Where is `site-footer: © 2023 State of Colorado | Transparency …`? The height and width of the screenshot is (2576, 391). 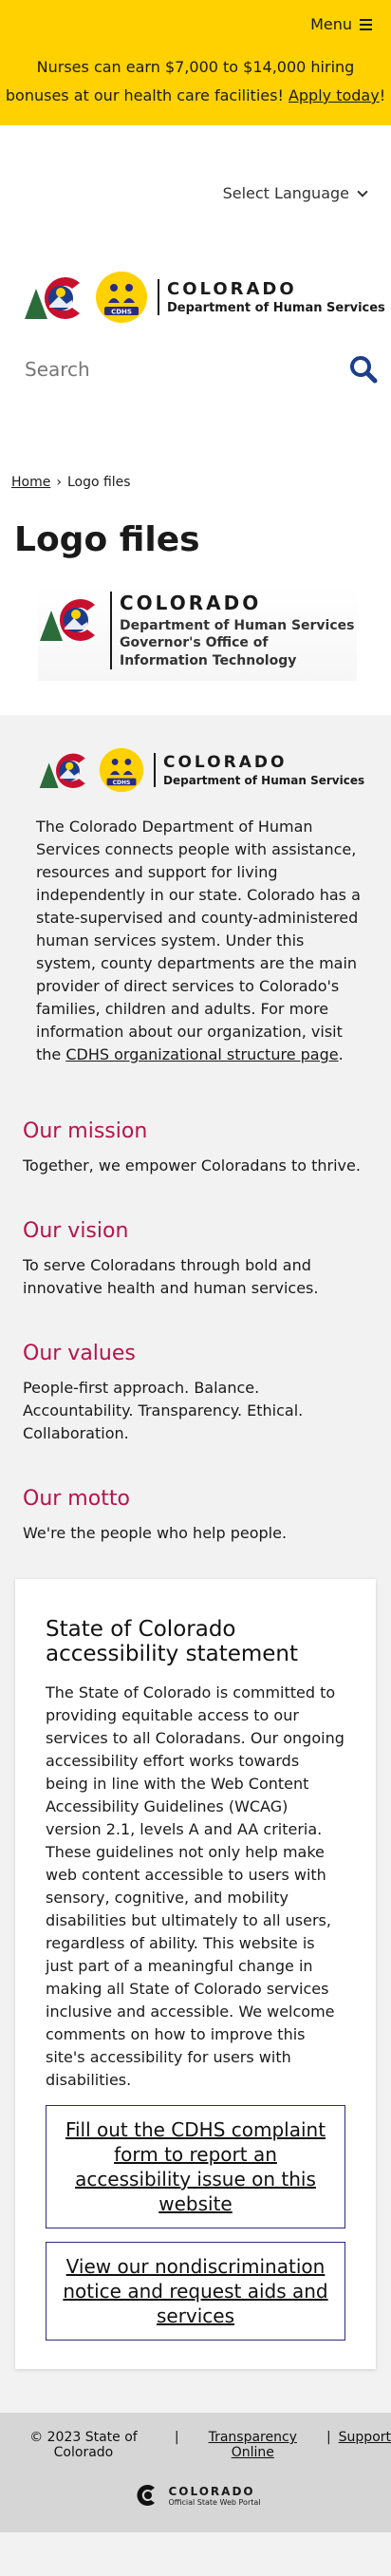 site-footer: © 2023 State of Colorado | Transparency … is located at coordinates (195, 2472).